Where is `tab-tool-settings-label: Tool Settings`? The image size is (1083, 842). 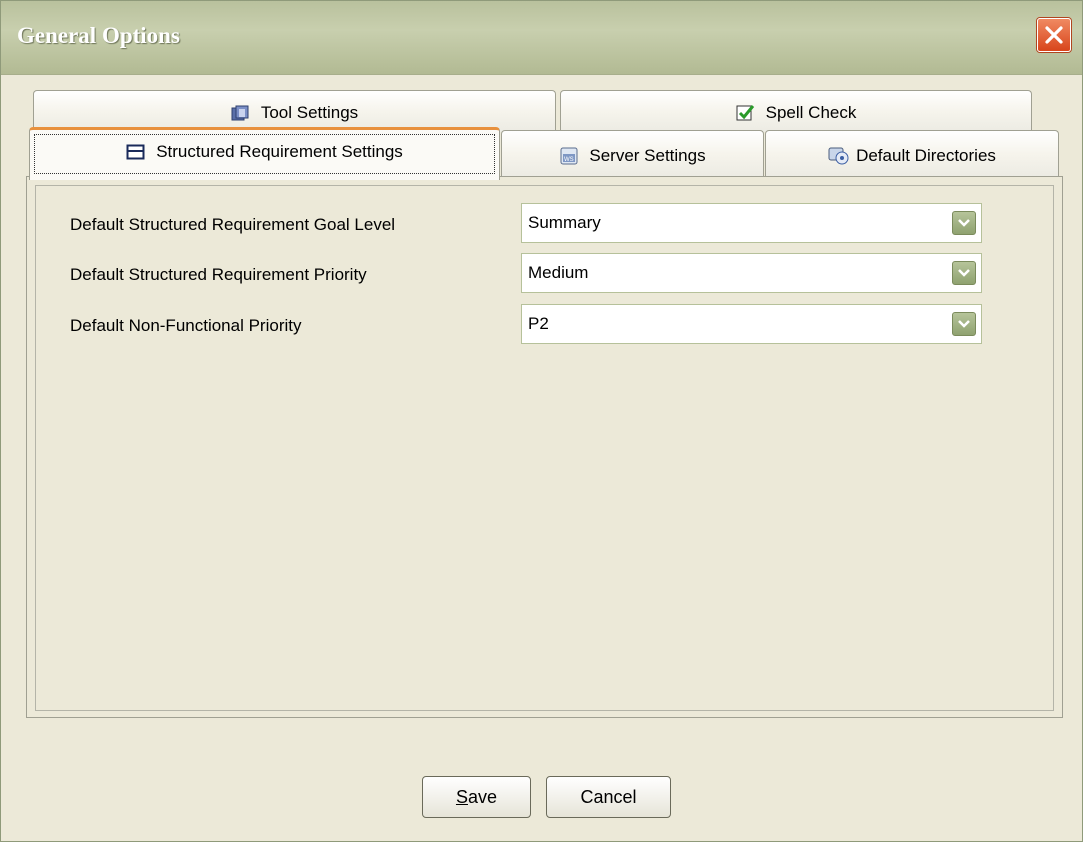
tab-tool-settings-label: Tool Settings is located at coordinates (309, 112).